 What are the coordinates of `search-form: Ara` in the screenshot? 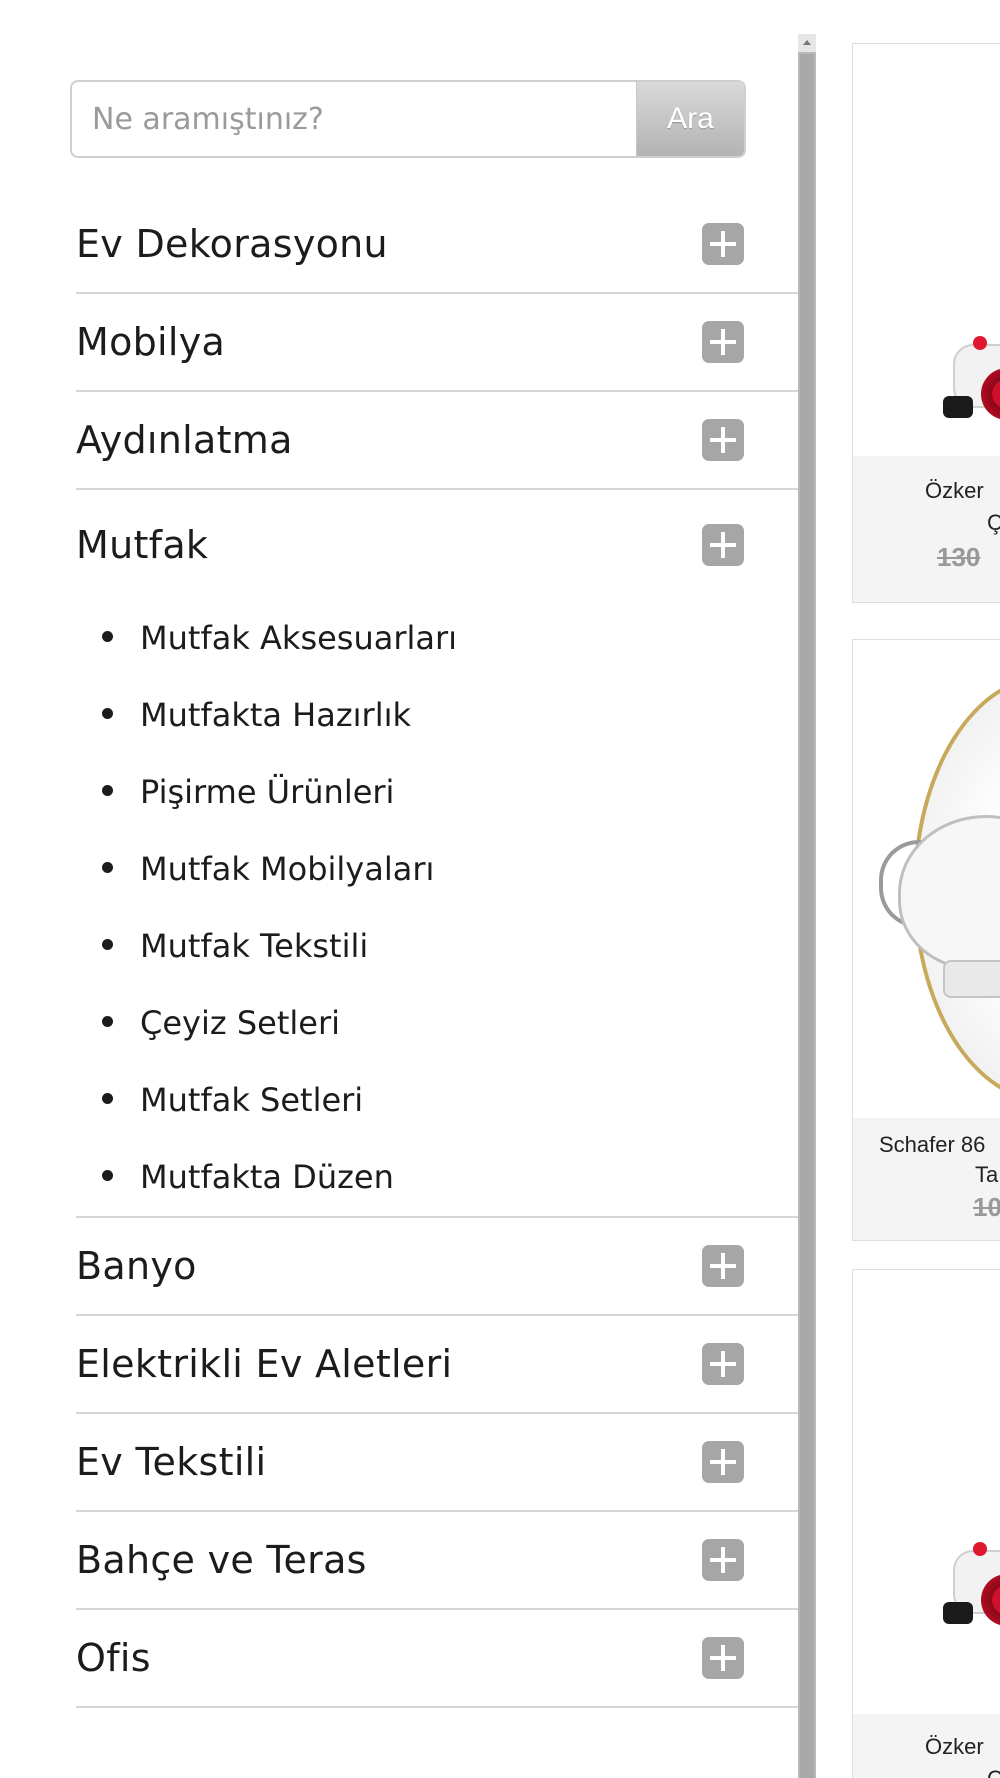 It's located at (408, 119).